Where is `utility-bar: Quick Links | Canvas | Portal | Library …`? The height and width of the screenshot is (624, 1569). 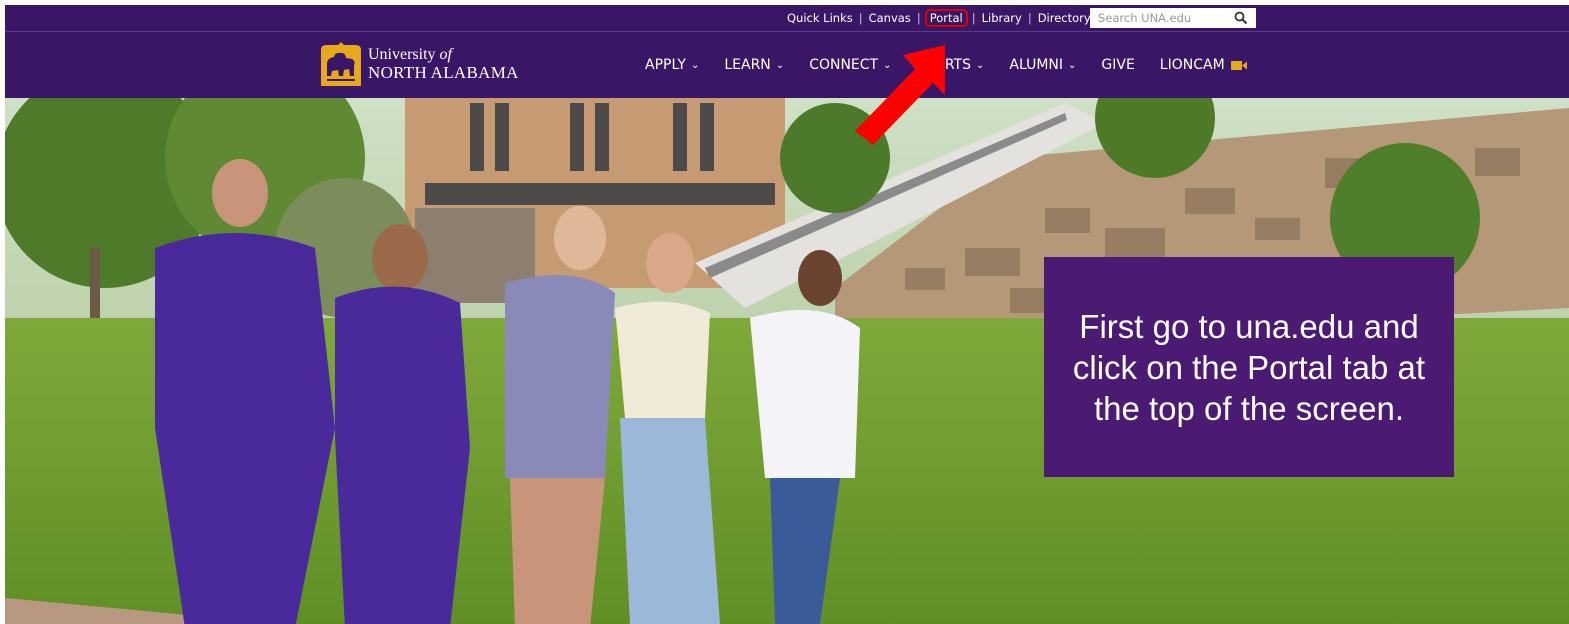 utility-bar: Quick Links | Canvas | Portal | Library … is located at coordinates (787, 18).